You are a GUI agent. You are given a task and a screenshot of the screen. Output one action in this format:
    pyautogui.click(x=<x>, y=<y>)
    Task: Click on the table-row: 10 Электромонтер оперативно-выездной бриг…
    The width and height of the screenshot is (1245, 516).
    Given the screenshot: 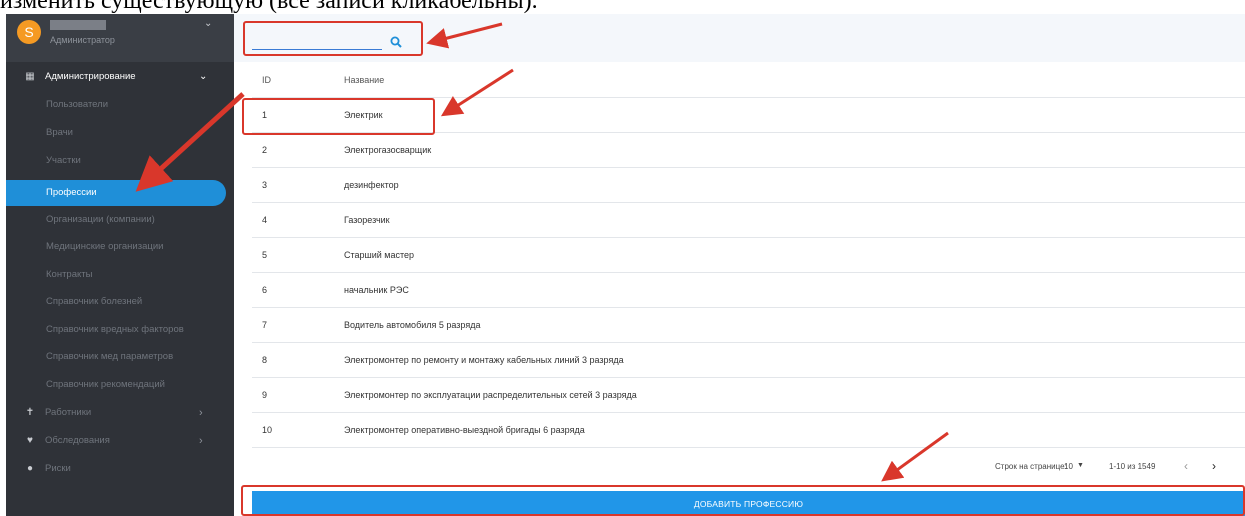 What is the action you would take?
    pyautogui.click(x=748, y=430)
    